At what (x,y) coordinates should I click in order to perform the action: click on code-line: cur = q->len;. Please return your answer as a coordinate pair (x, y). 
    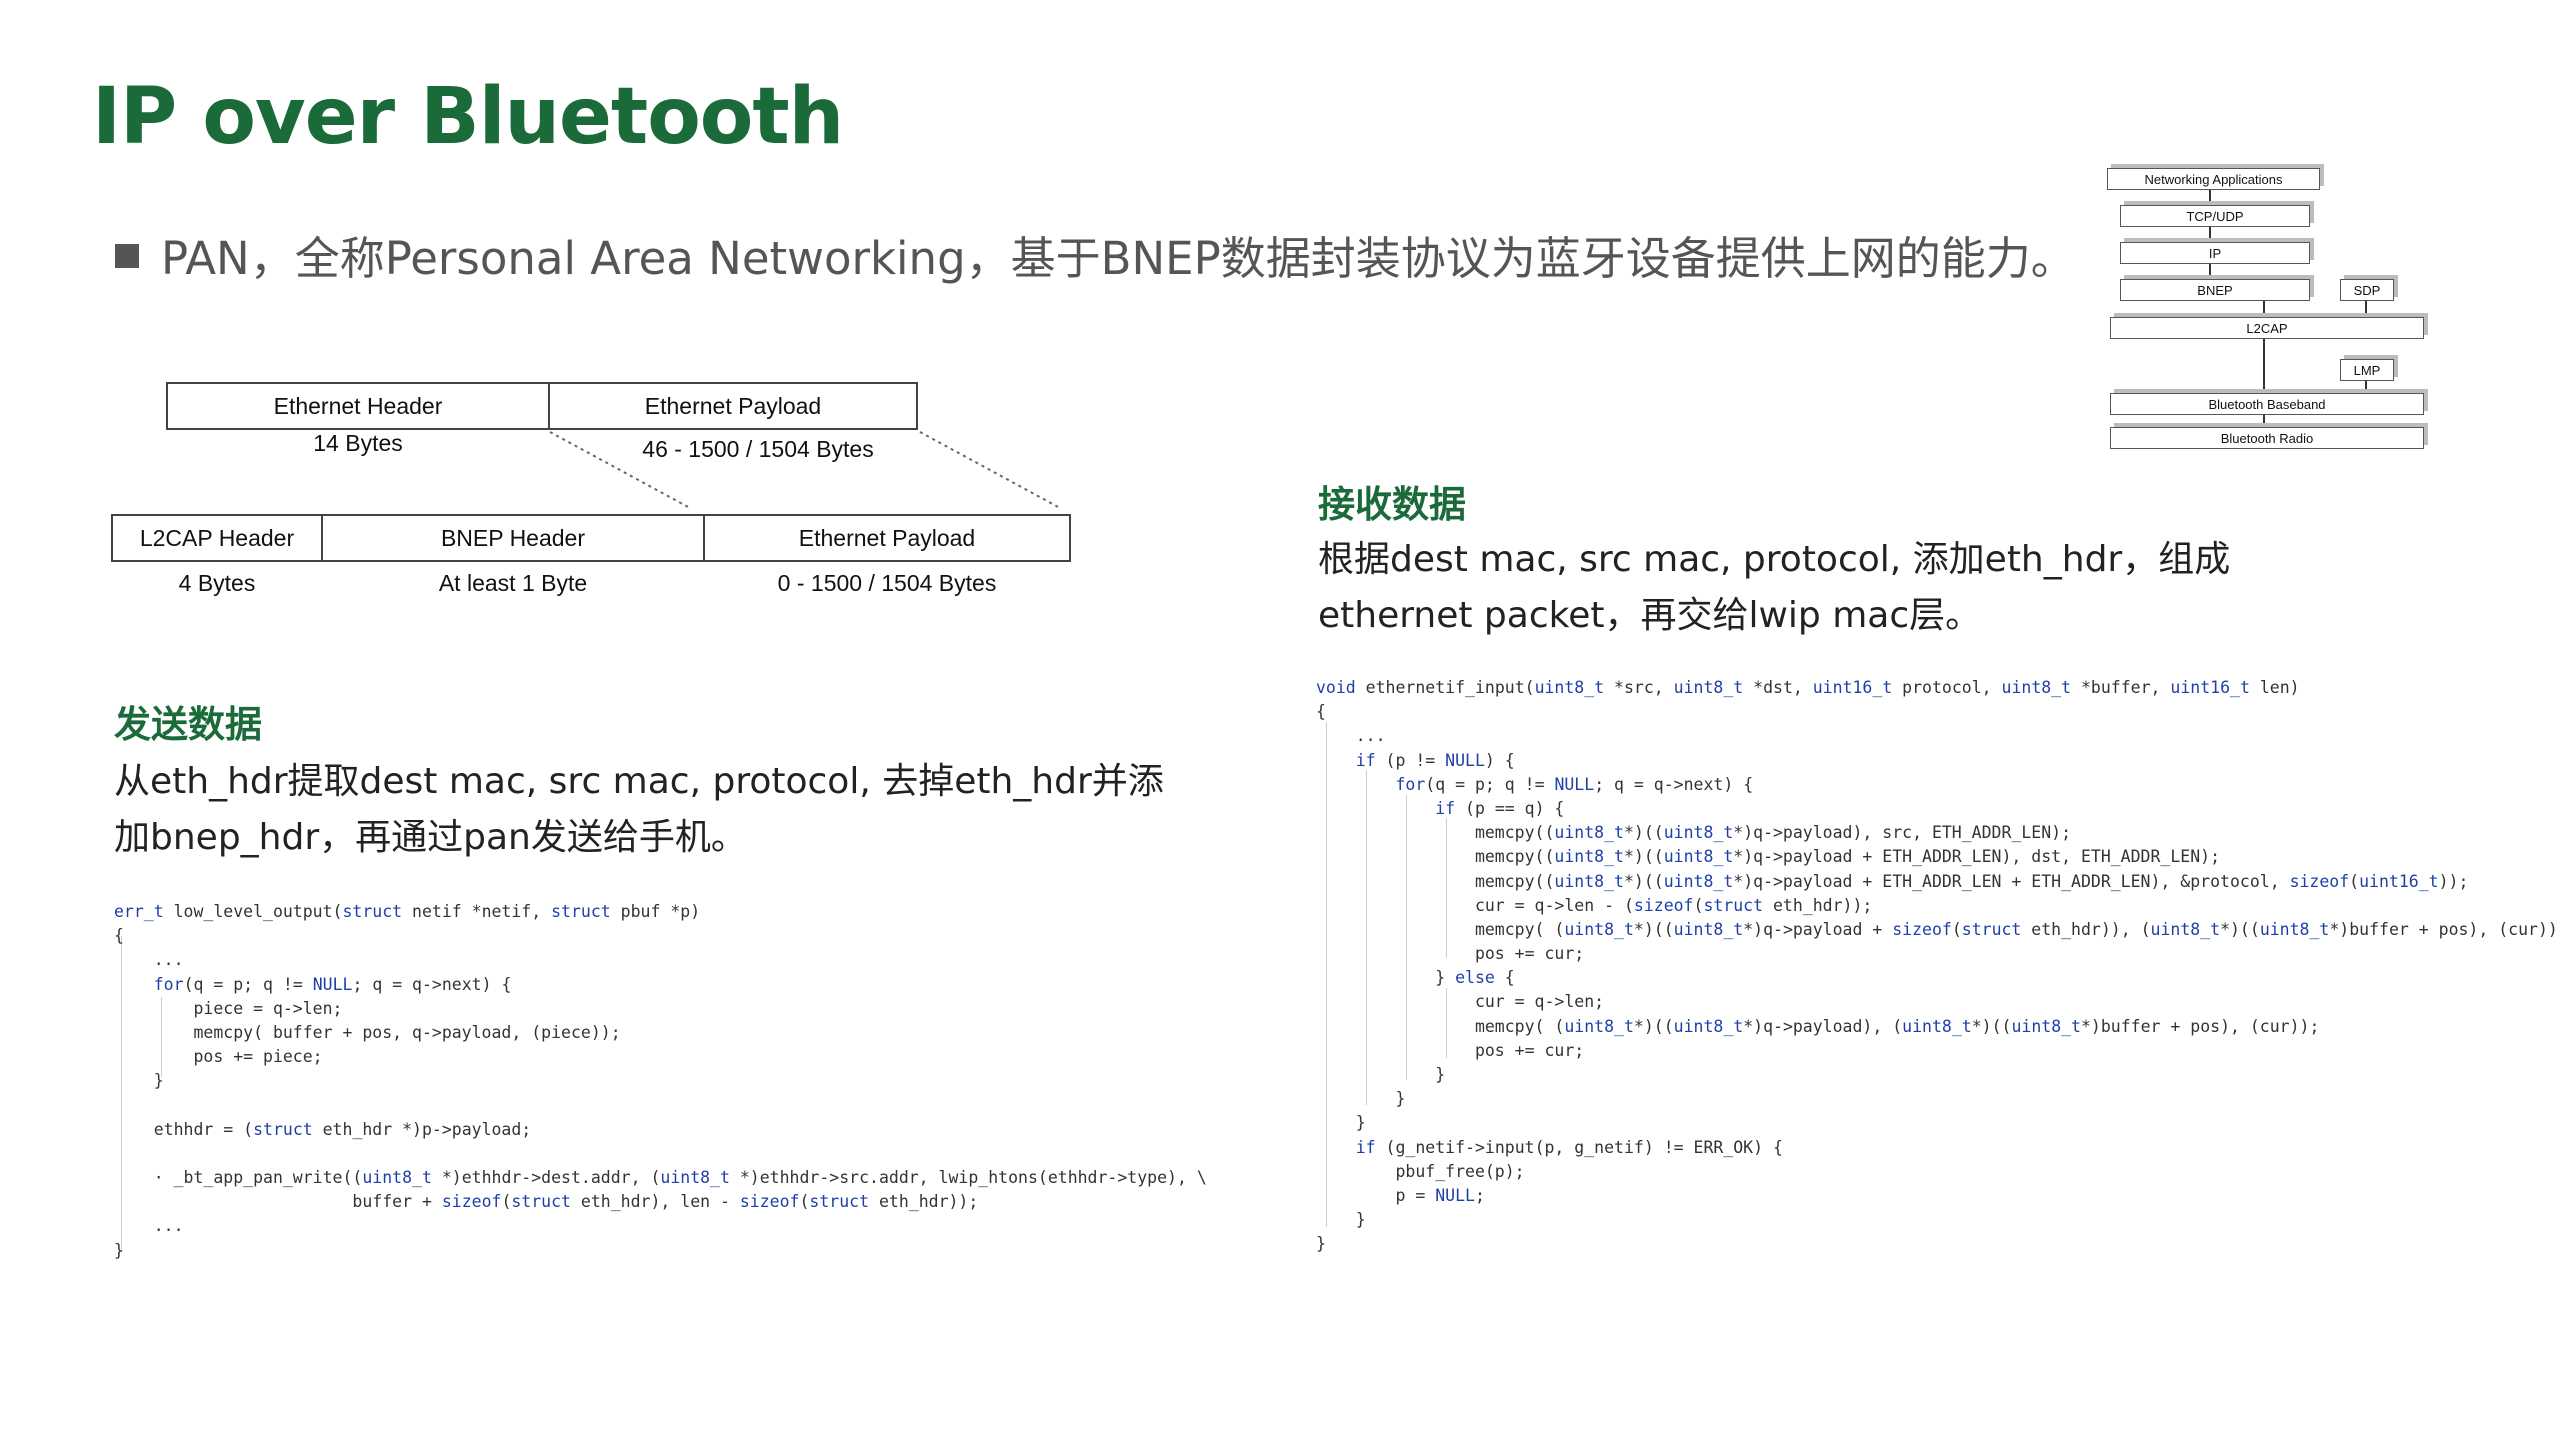
    Looking at the image, I should click on (1460, 1002).